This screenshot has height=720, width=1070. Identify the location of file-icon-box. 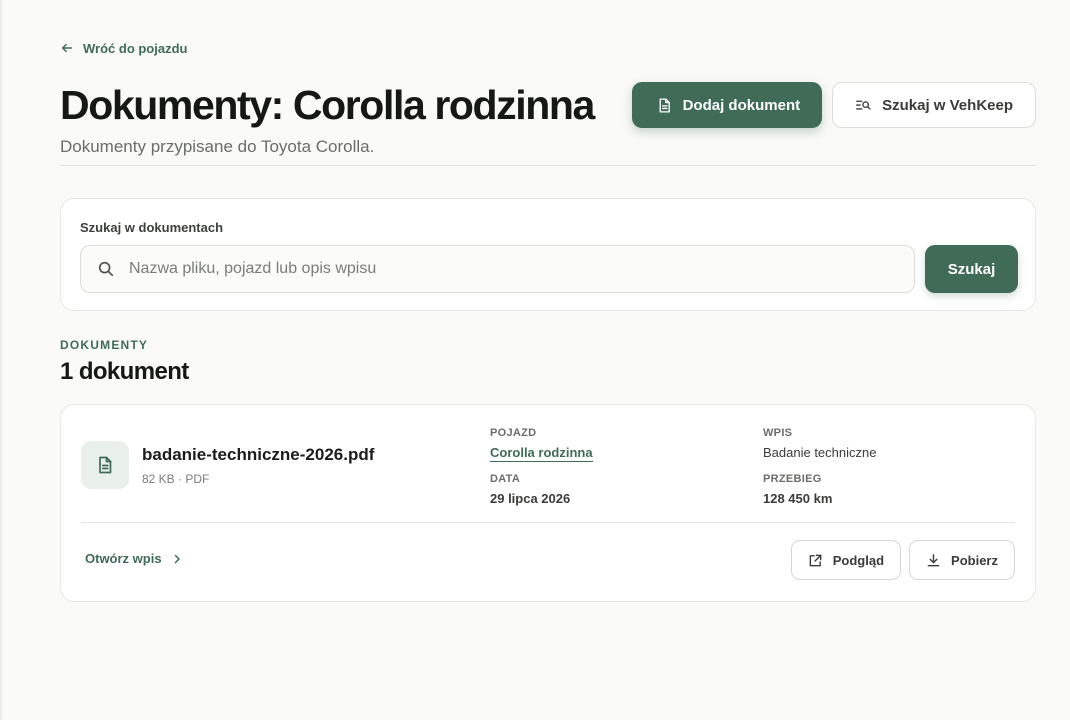
(105, 465).